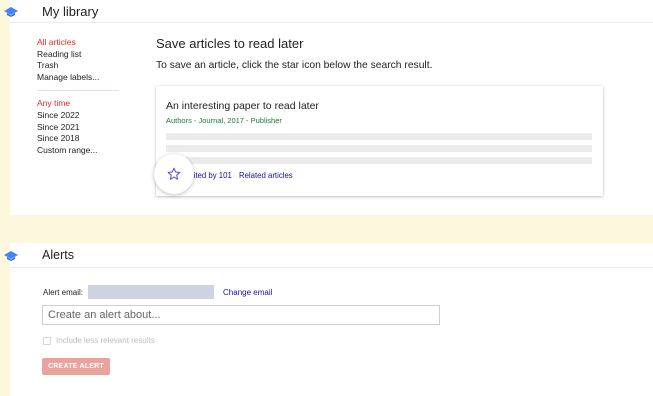 The image size is (653, 396). What do you see at coordinates (242, 106) in the screenshot?
I see `result-title: An interesting paper to read later` at bounding box center [242, 106].